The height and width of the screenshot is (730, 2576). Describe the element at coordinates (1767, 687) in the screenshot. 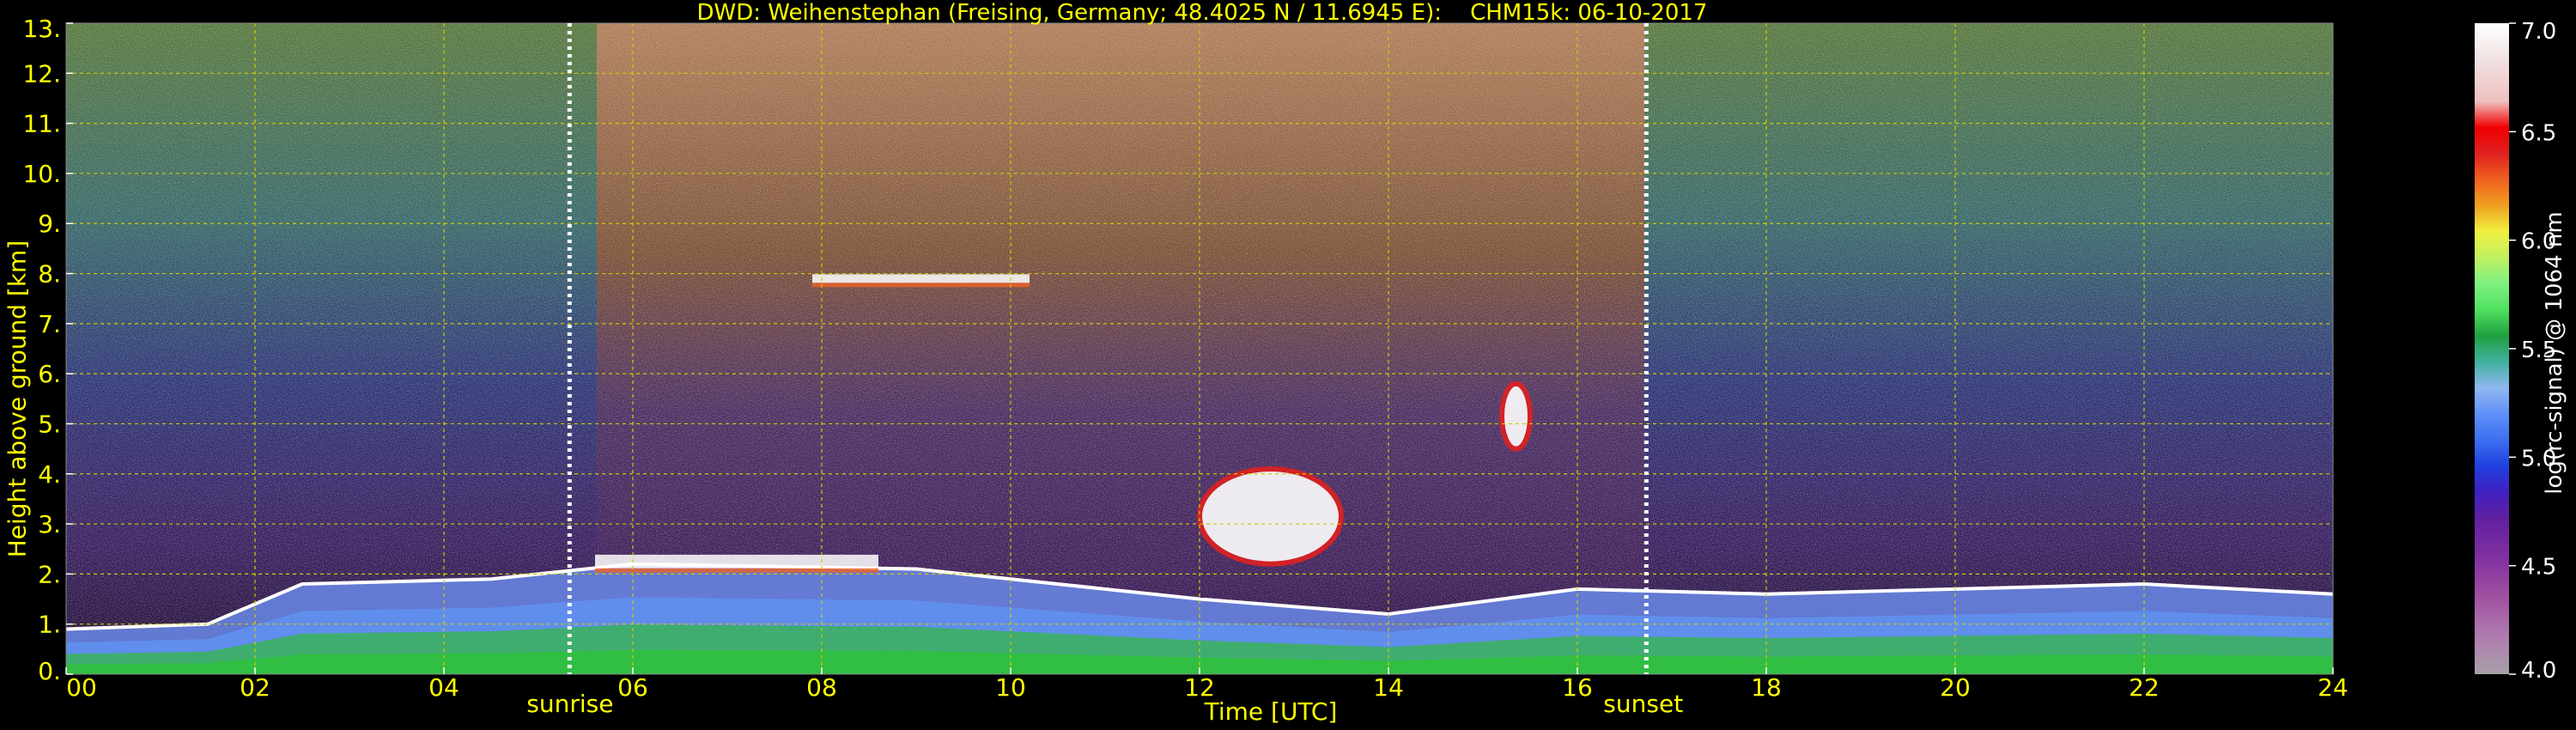

I see `x-tick-label: 18` at that location.